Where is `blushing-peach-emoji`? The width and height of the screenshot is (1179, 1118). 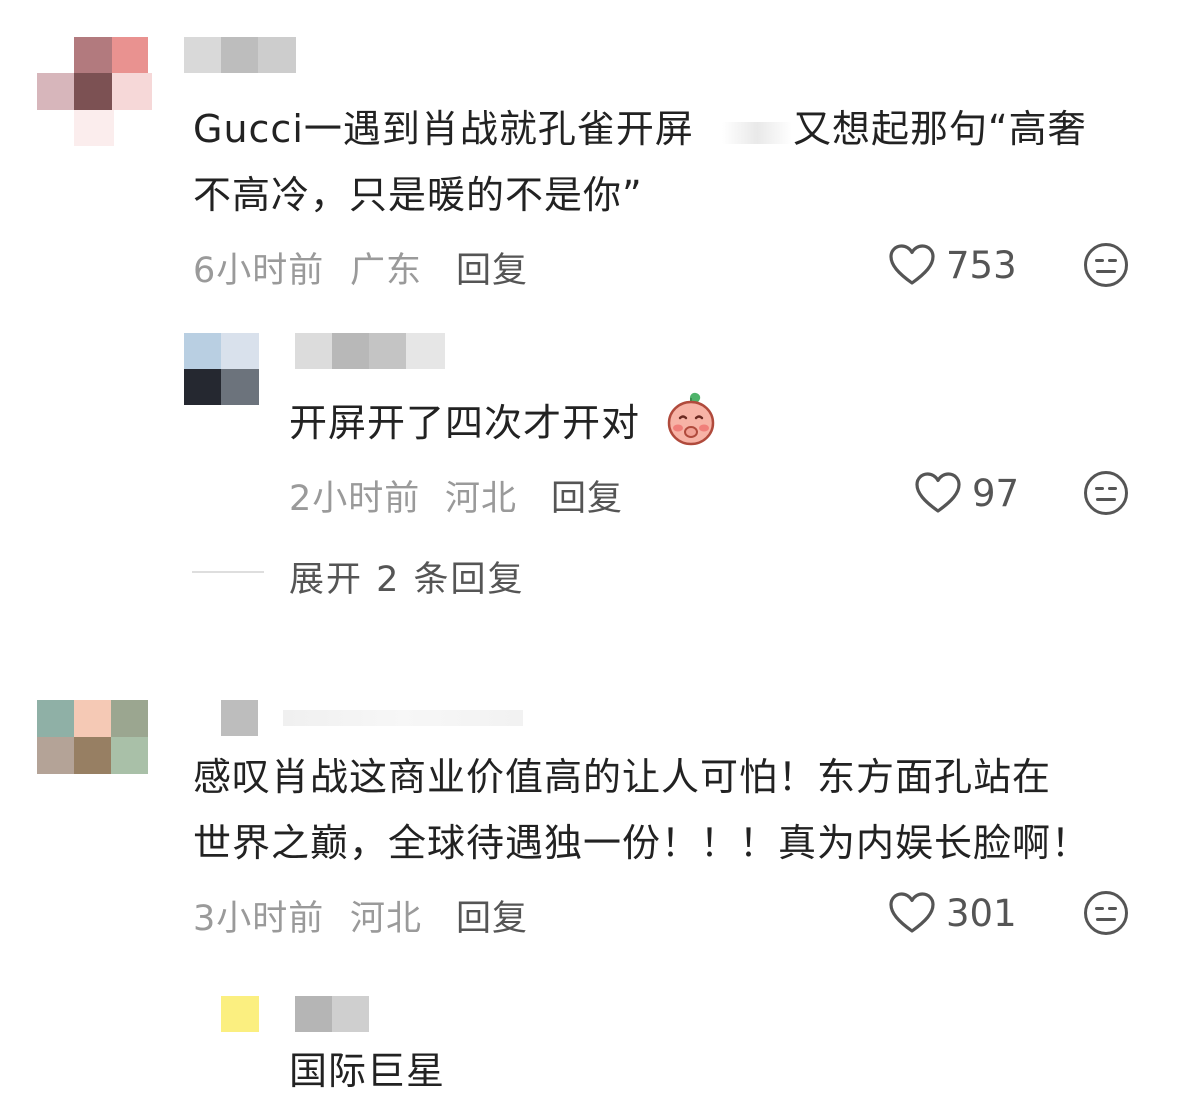 blushing-peach-emoji is located at coordinates (691, 419).